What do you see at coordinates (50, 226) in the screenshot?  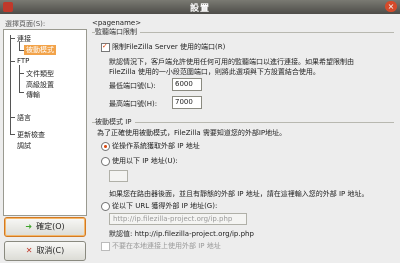 I see `ok-button-label: 確定(O)` at bounding box center [50, 226].